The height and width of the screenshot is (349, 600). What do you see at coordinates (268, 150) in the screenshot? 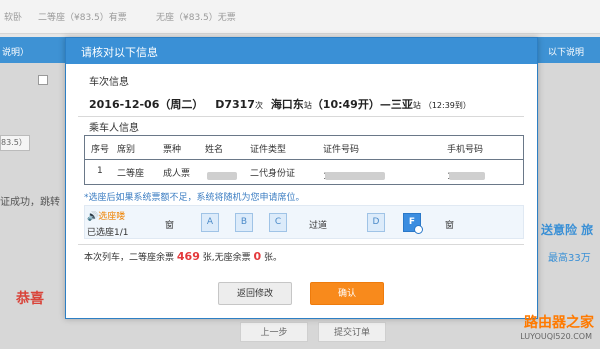
I see `col-header: 证件类型` at bounding box center [268, 150].